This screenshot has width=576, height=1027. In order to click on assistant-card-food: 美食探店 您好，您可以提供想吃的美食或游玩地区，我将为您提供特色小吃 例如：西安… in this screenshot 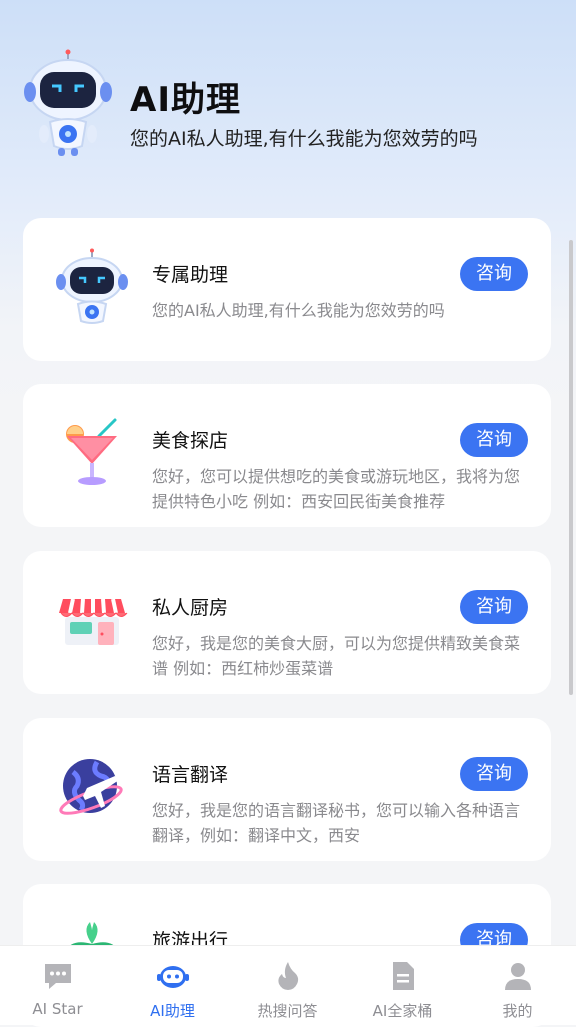, I will do `click(287, 455)`.